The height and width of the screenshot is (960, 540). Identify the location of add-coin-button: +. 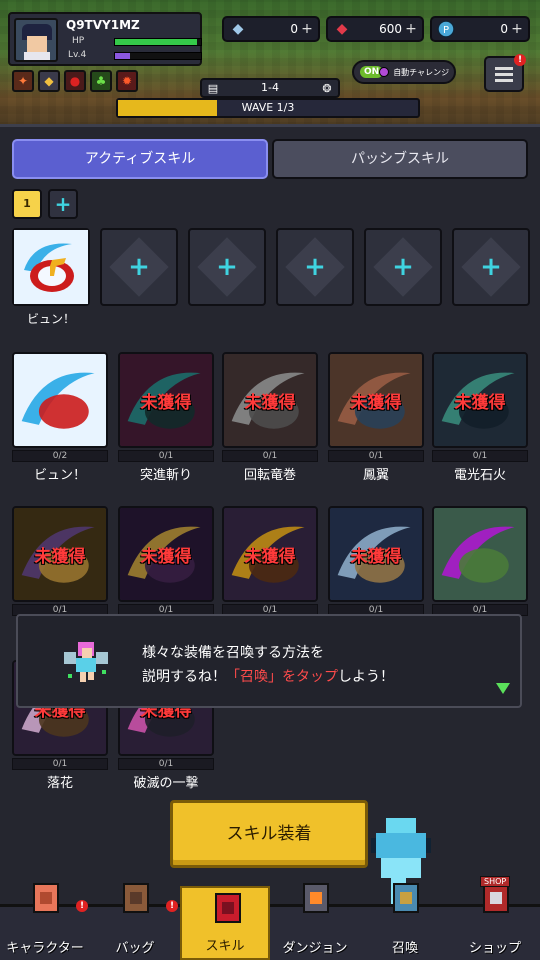
(517, 29).